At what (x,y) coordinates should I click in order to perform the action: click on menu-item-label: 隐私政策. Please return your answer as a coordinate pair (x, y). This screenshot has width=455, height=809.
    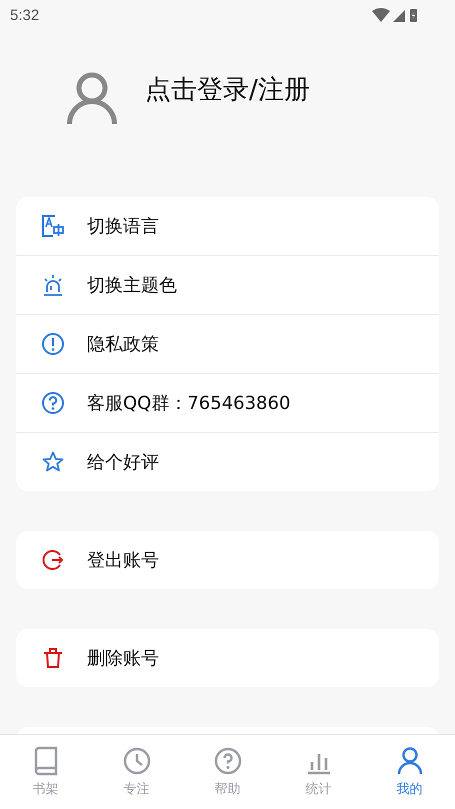
    Looking at the image, I should click on (123, 344).